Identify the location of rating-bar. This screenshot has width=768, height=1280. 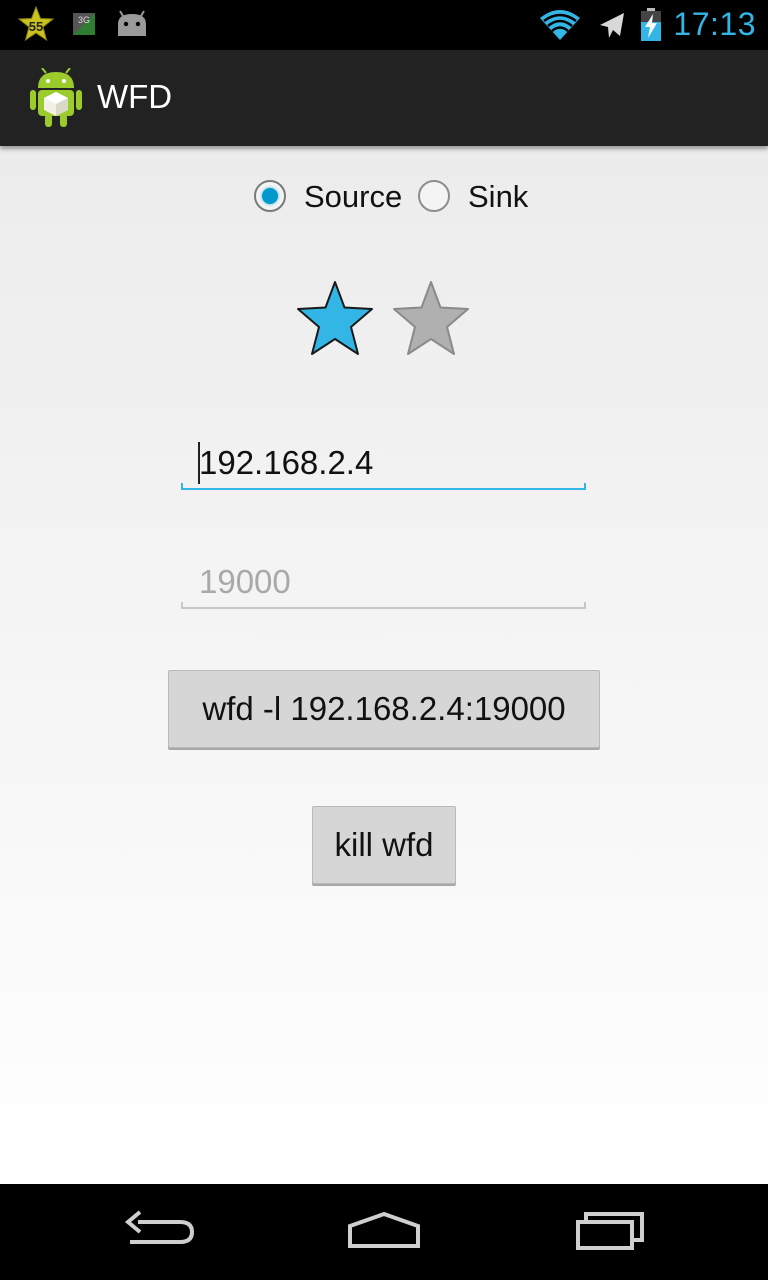
(384, 320).